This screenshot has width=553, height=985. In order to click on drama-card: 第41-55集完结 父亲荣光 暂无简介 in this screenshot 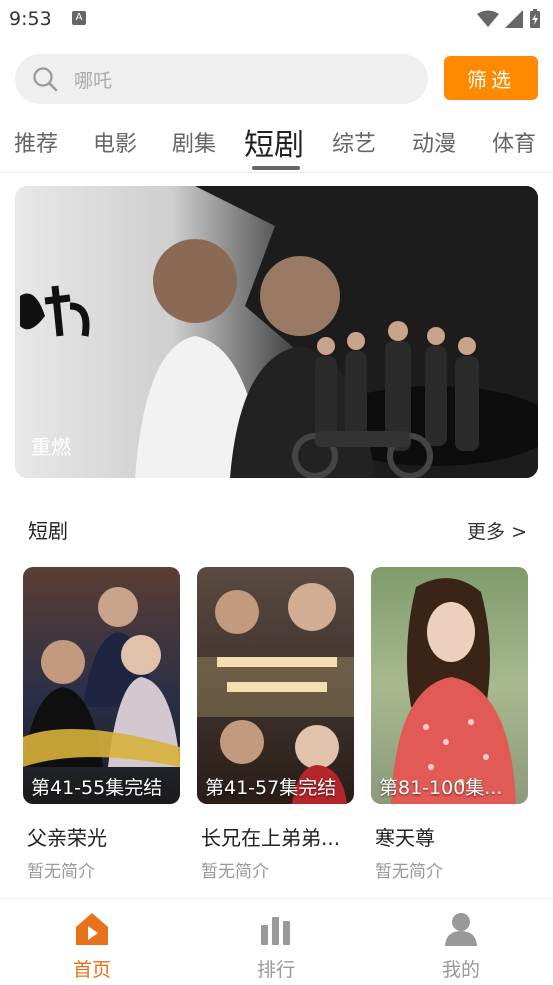, I will do `click(101, 724)`.